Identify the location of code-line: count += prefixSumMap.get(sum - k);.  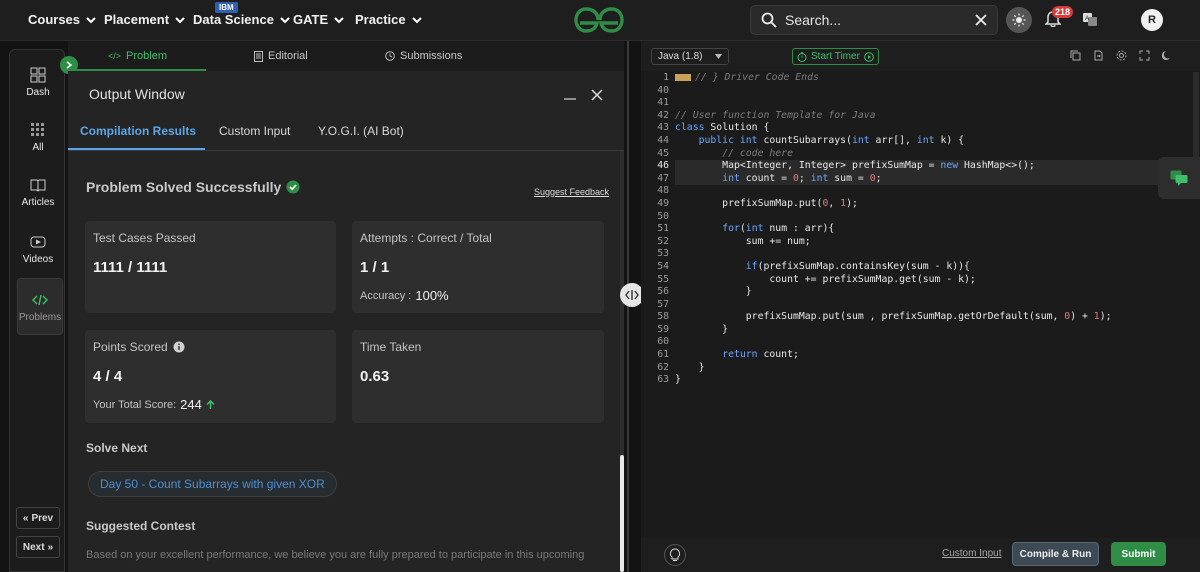
(935, 280).